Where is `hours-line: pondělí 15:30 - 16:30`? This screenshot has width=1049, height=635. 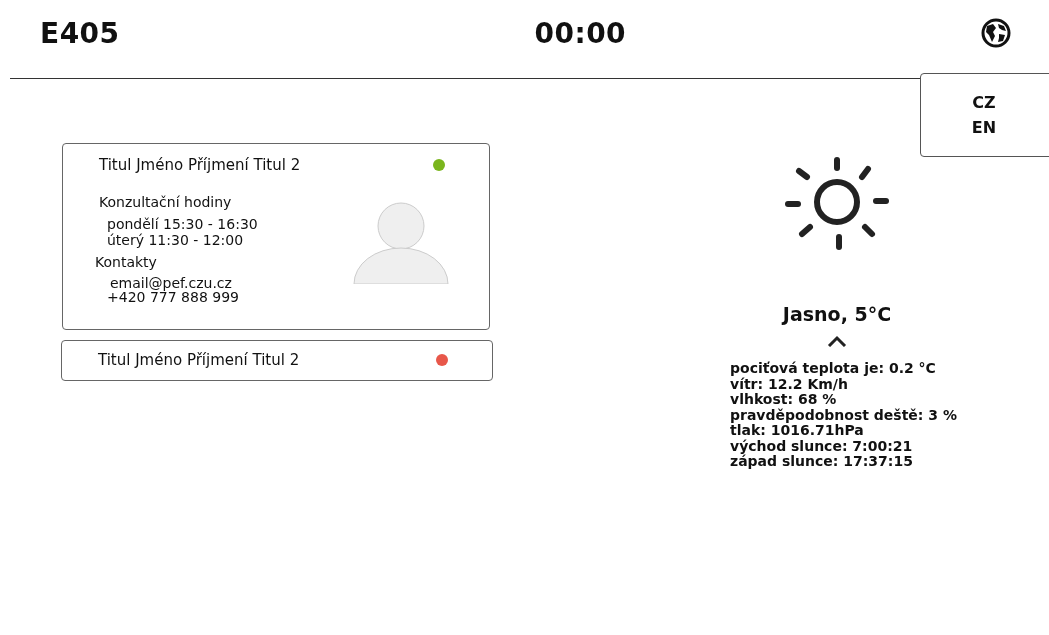 hours-line: pondělí 15:30 - 16:30 is located at coordinates (182, 224).